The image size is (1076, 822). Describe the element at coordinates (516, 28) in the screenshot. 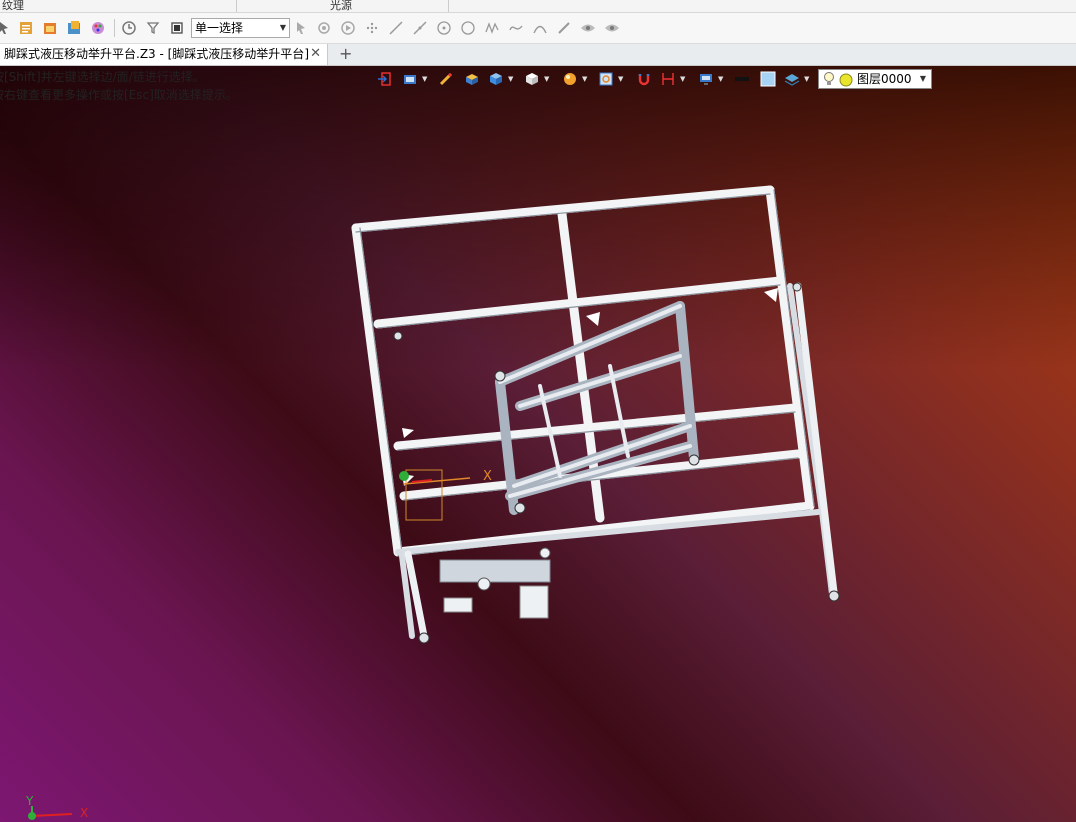

I see `curve-icon` at that location.